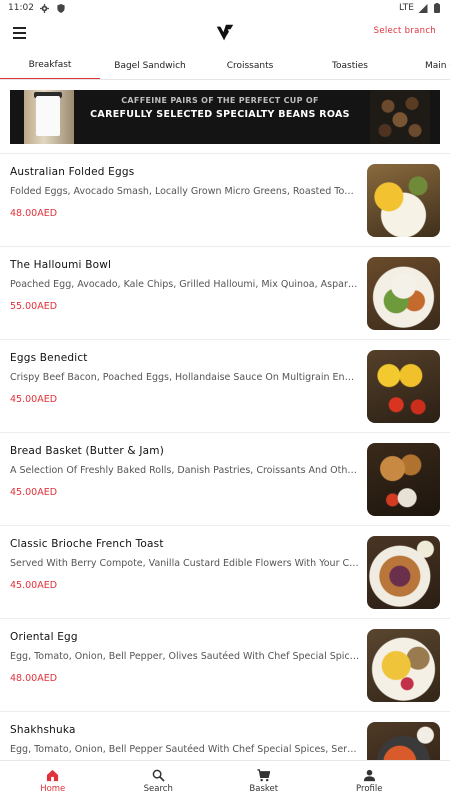 The height and width of the screenshot is (800, 450). Describe the element at coordinates (220, 100) in the screenshot. I see `banner-line-1: CAFFEINE PAIRS OF THE PERFECT CUP OF` at that location.